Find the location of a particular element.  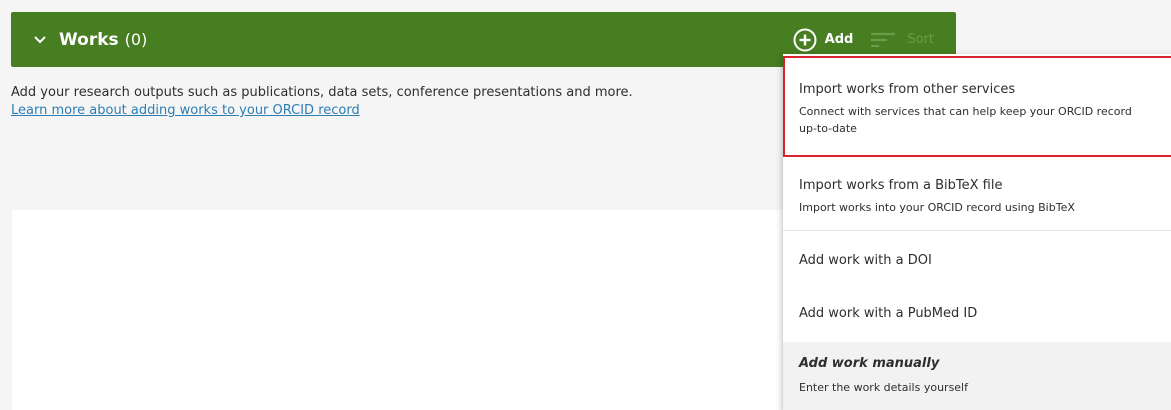

menu-item-title: Add work with a PubMed ID is located at coordinates (888, 313).